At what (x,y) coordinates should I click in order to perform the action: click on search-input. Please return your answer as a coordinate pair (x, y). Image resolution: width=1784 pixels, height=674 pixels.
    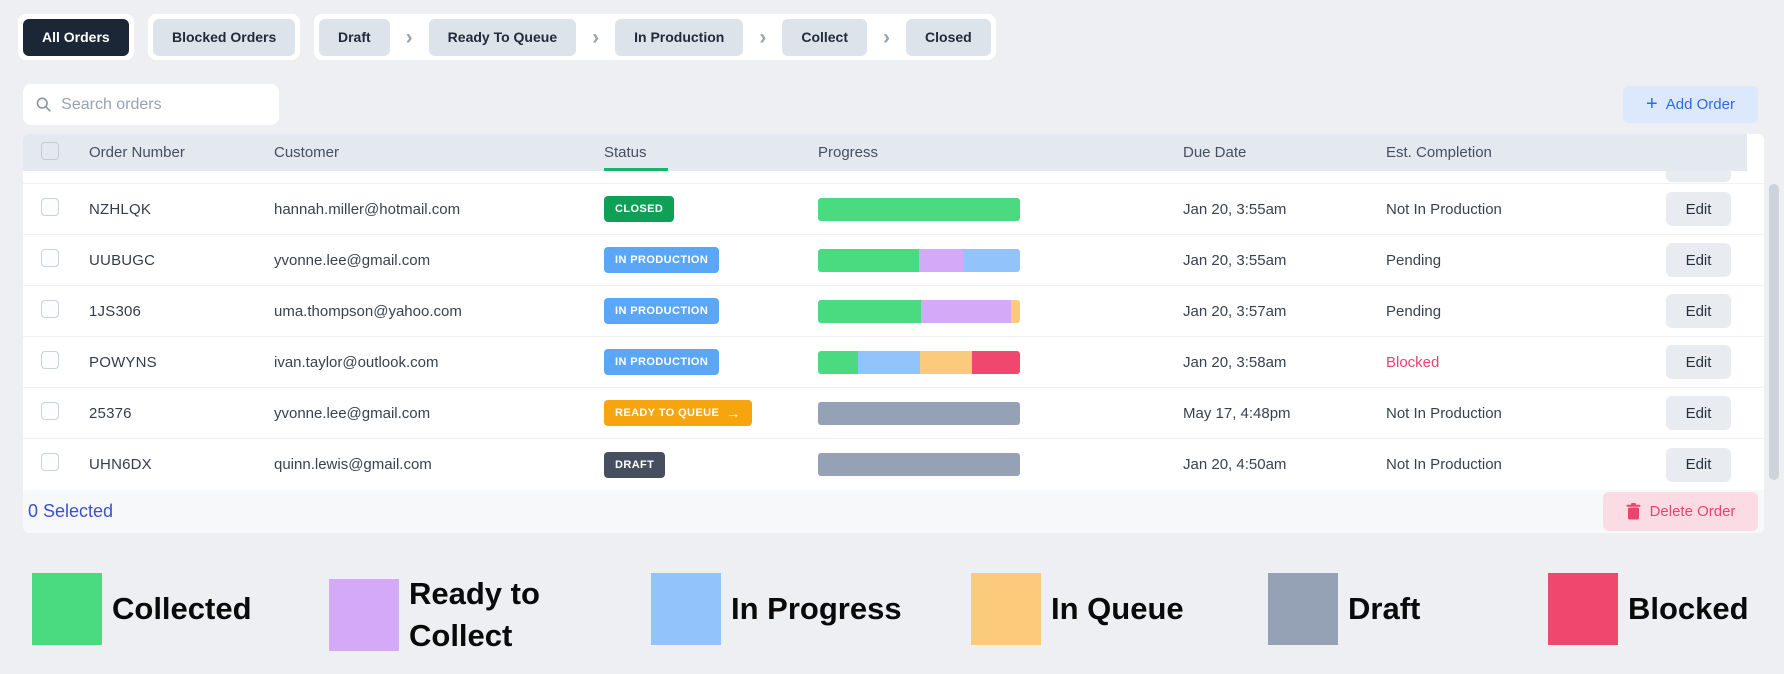
    Looking at the image, I should click on (163, 104).